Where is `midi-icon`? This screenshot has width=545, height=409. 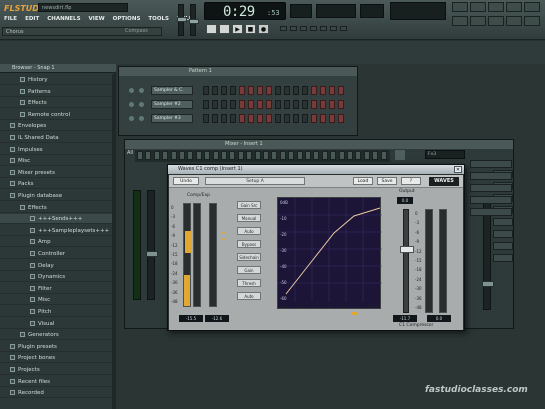
midi-icon is located at coordinates (478, 21).